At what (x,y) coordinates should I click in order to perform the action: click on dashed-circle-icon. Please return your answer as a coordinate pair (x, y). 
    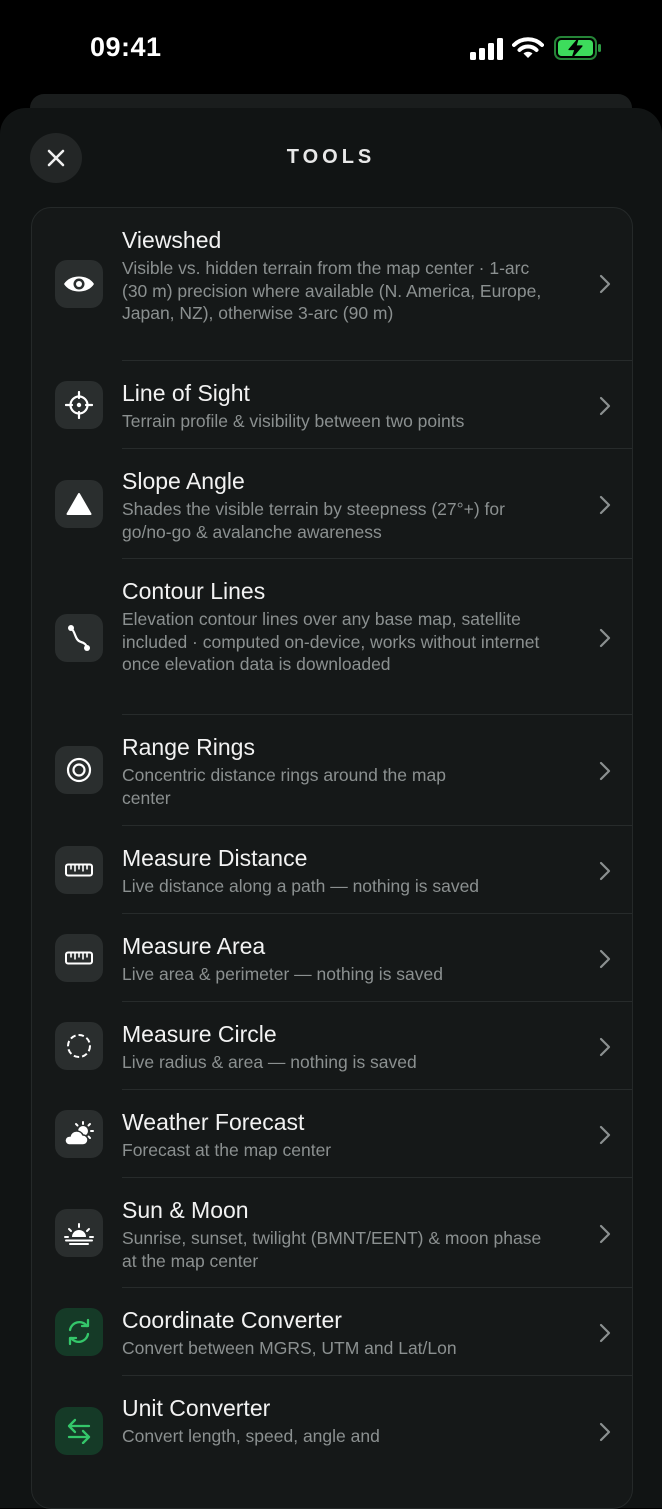
    Looking at the image, I should click on (79, 1046).